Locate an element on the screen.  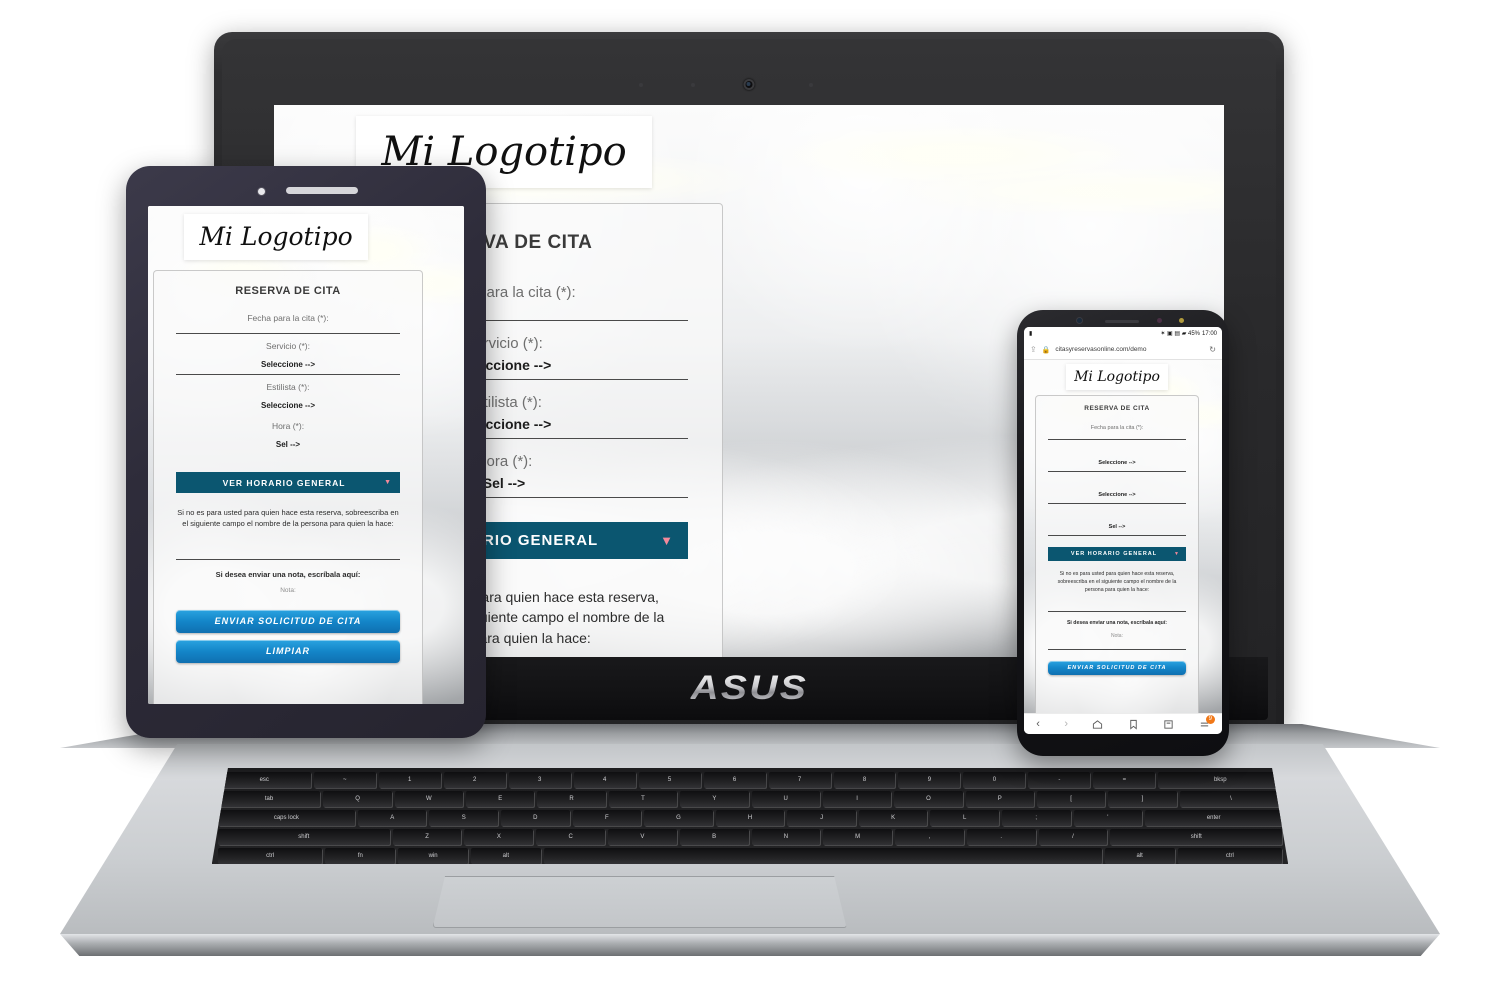
key: I is located at coordinates (857, 799).